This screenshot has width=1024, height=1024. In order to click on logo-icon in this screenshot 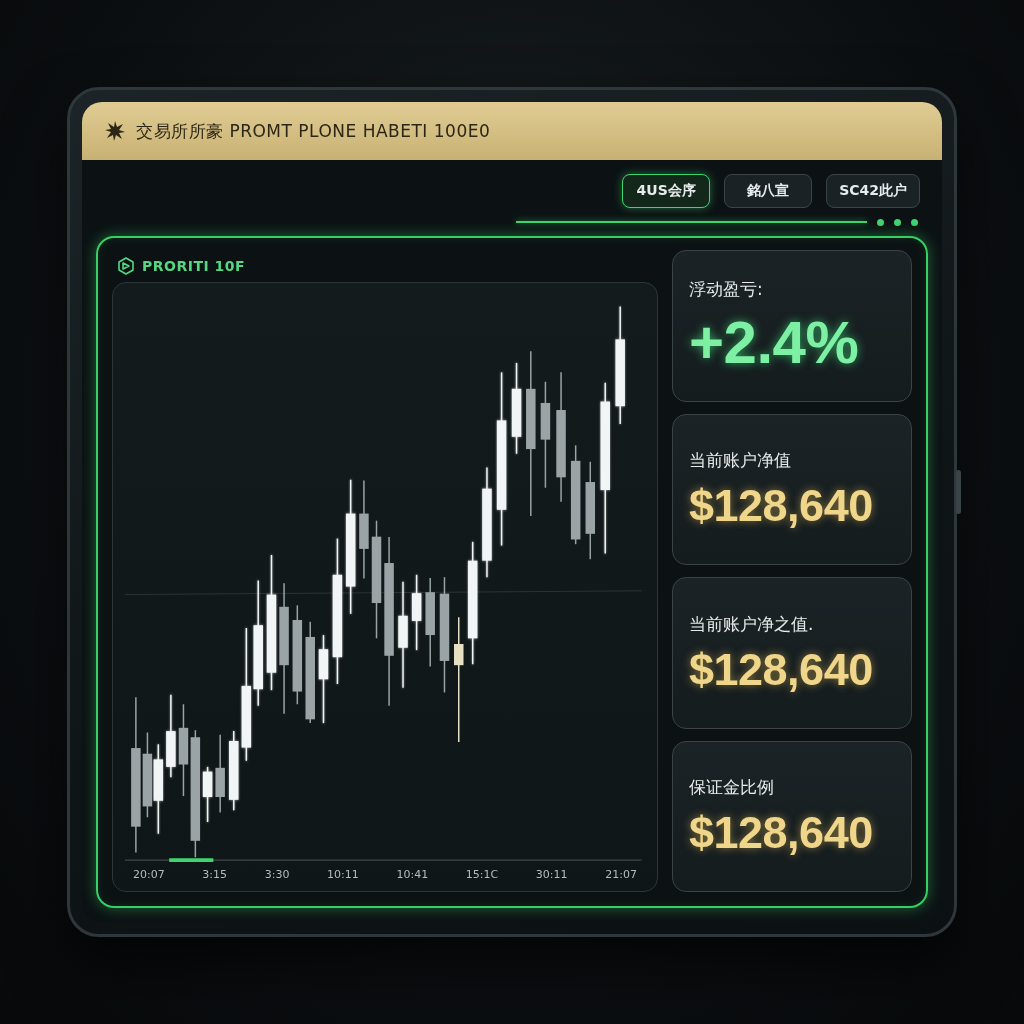, I will do `click(115, 131)`.